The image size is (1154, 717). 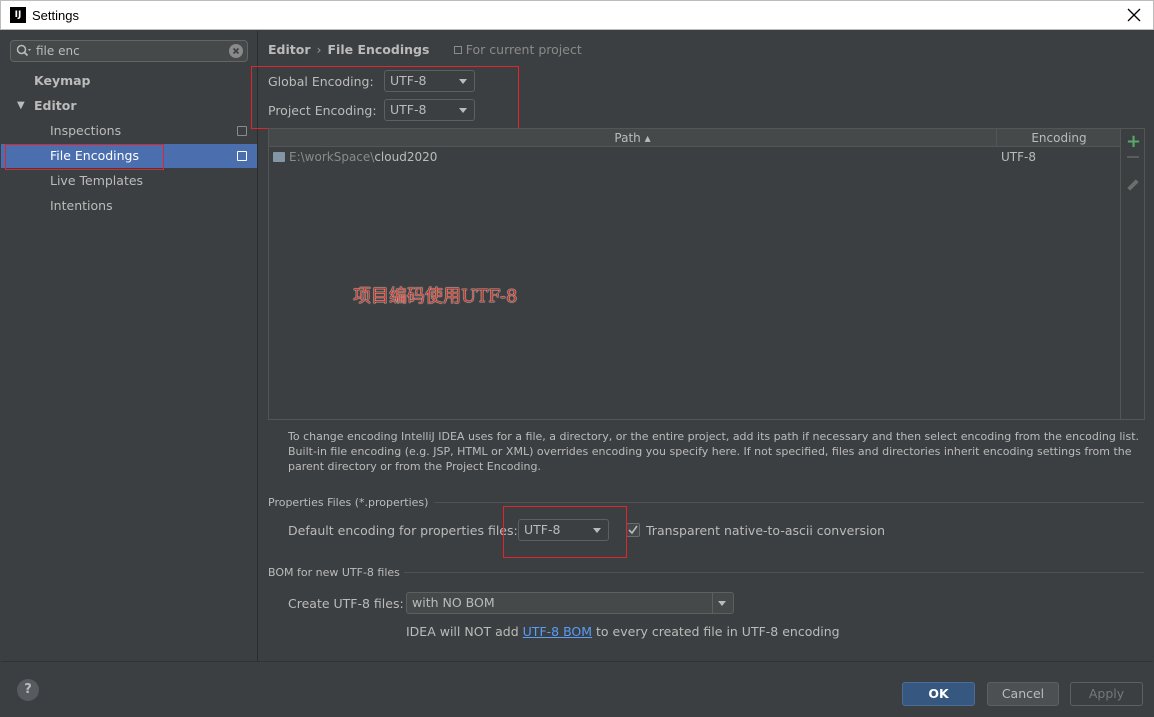 I want to click on project-encoding-value: UTF-8, so click(x=408, y=109).